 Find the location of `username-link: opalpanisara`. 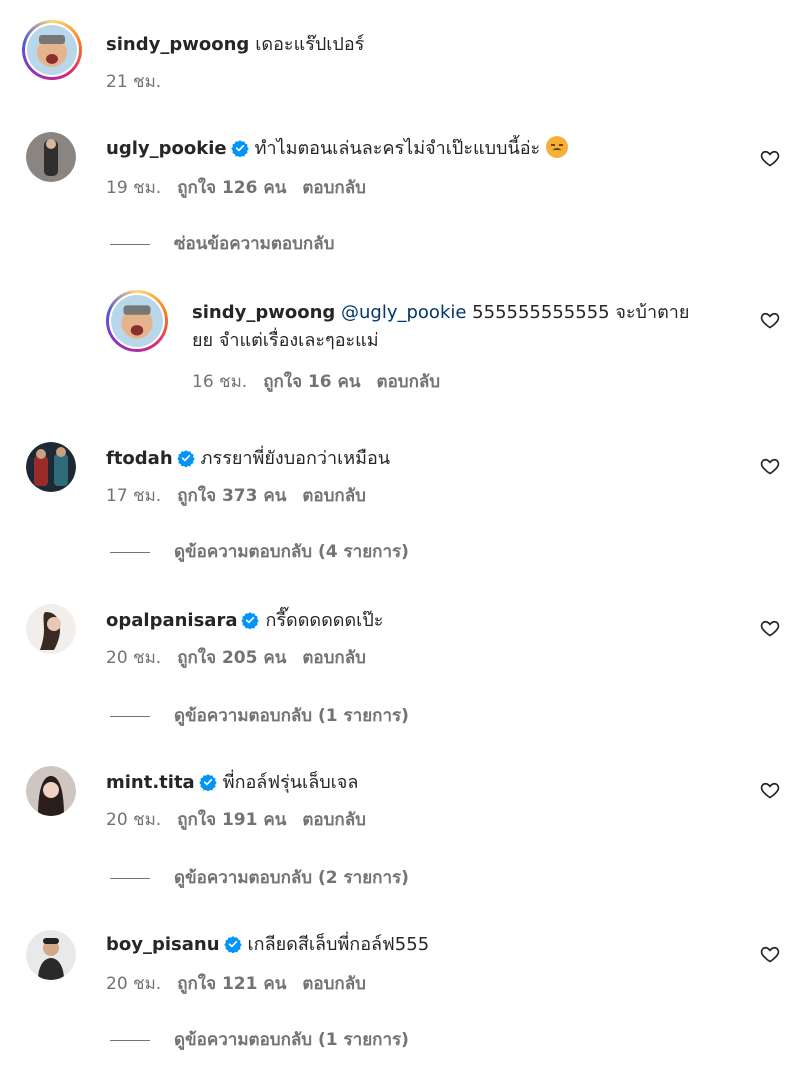

username-link: opalpanisara is located at coordinates (171, 620).